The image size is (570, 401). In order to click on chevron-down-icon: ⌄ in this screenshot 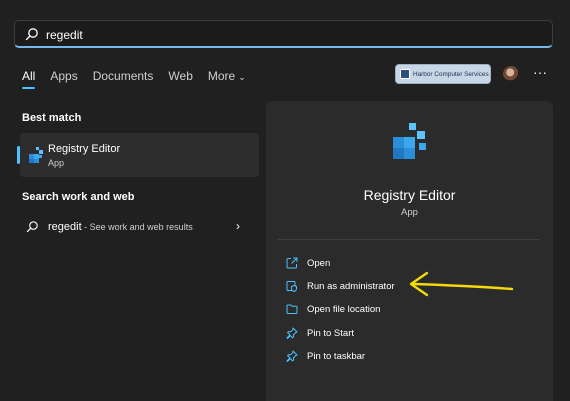, I will do `click(242, 77)`.